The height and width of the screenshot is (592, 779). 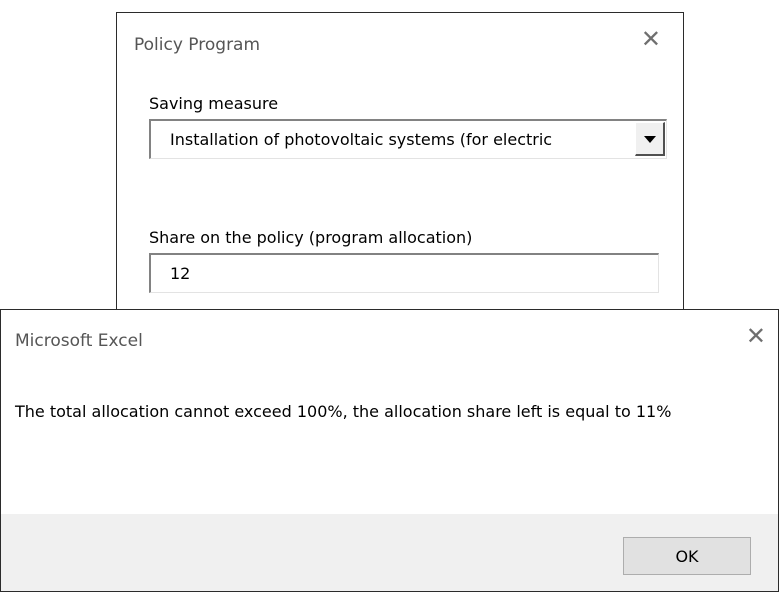 I want to click on share-input, so click(x=404, y=273).